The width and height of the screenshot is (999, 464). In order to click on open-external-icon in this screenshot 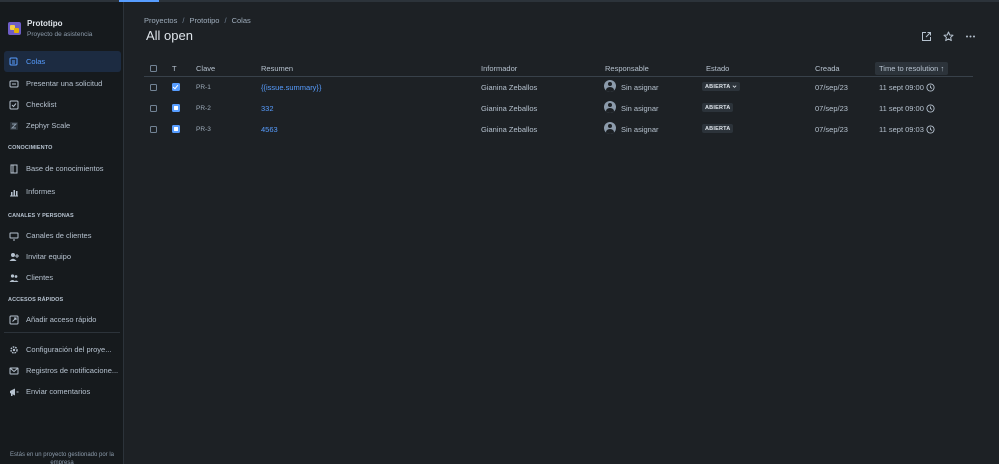, I will do `click(926, 36)`.